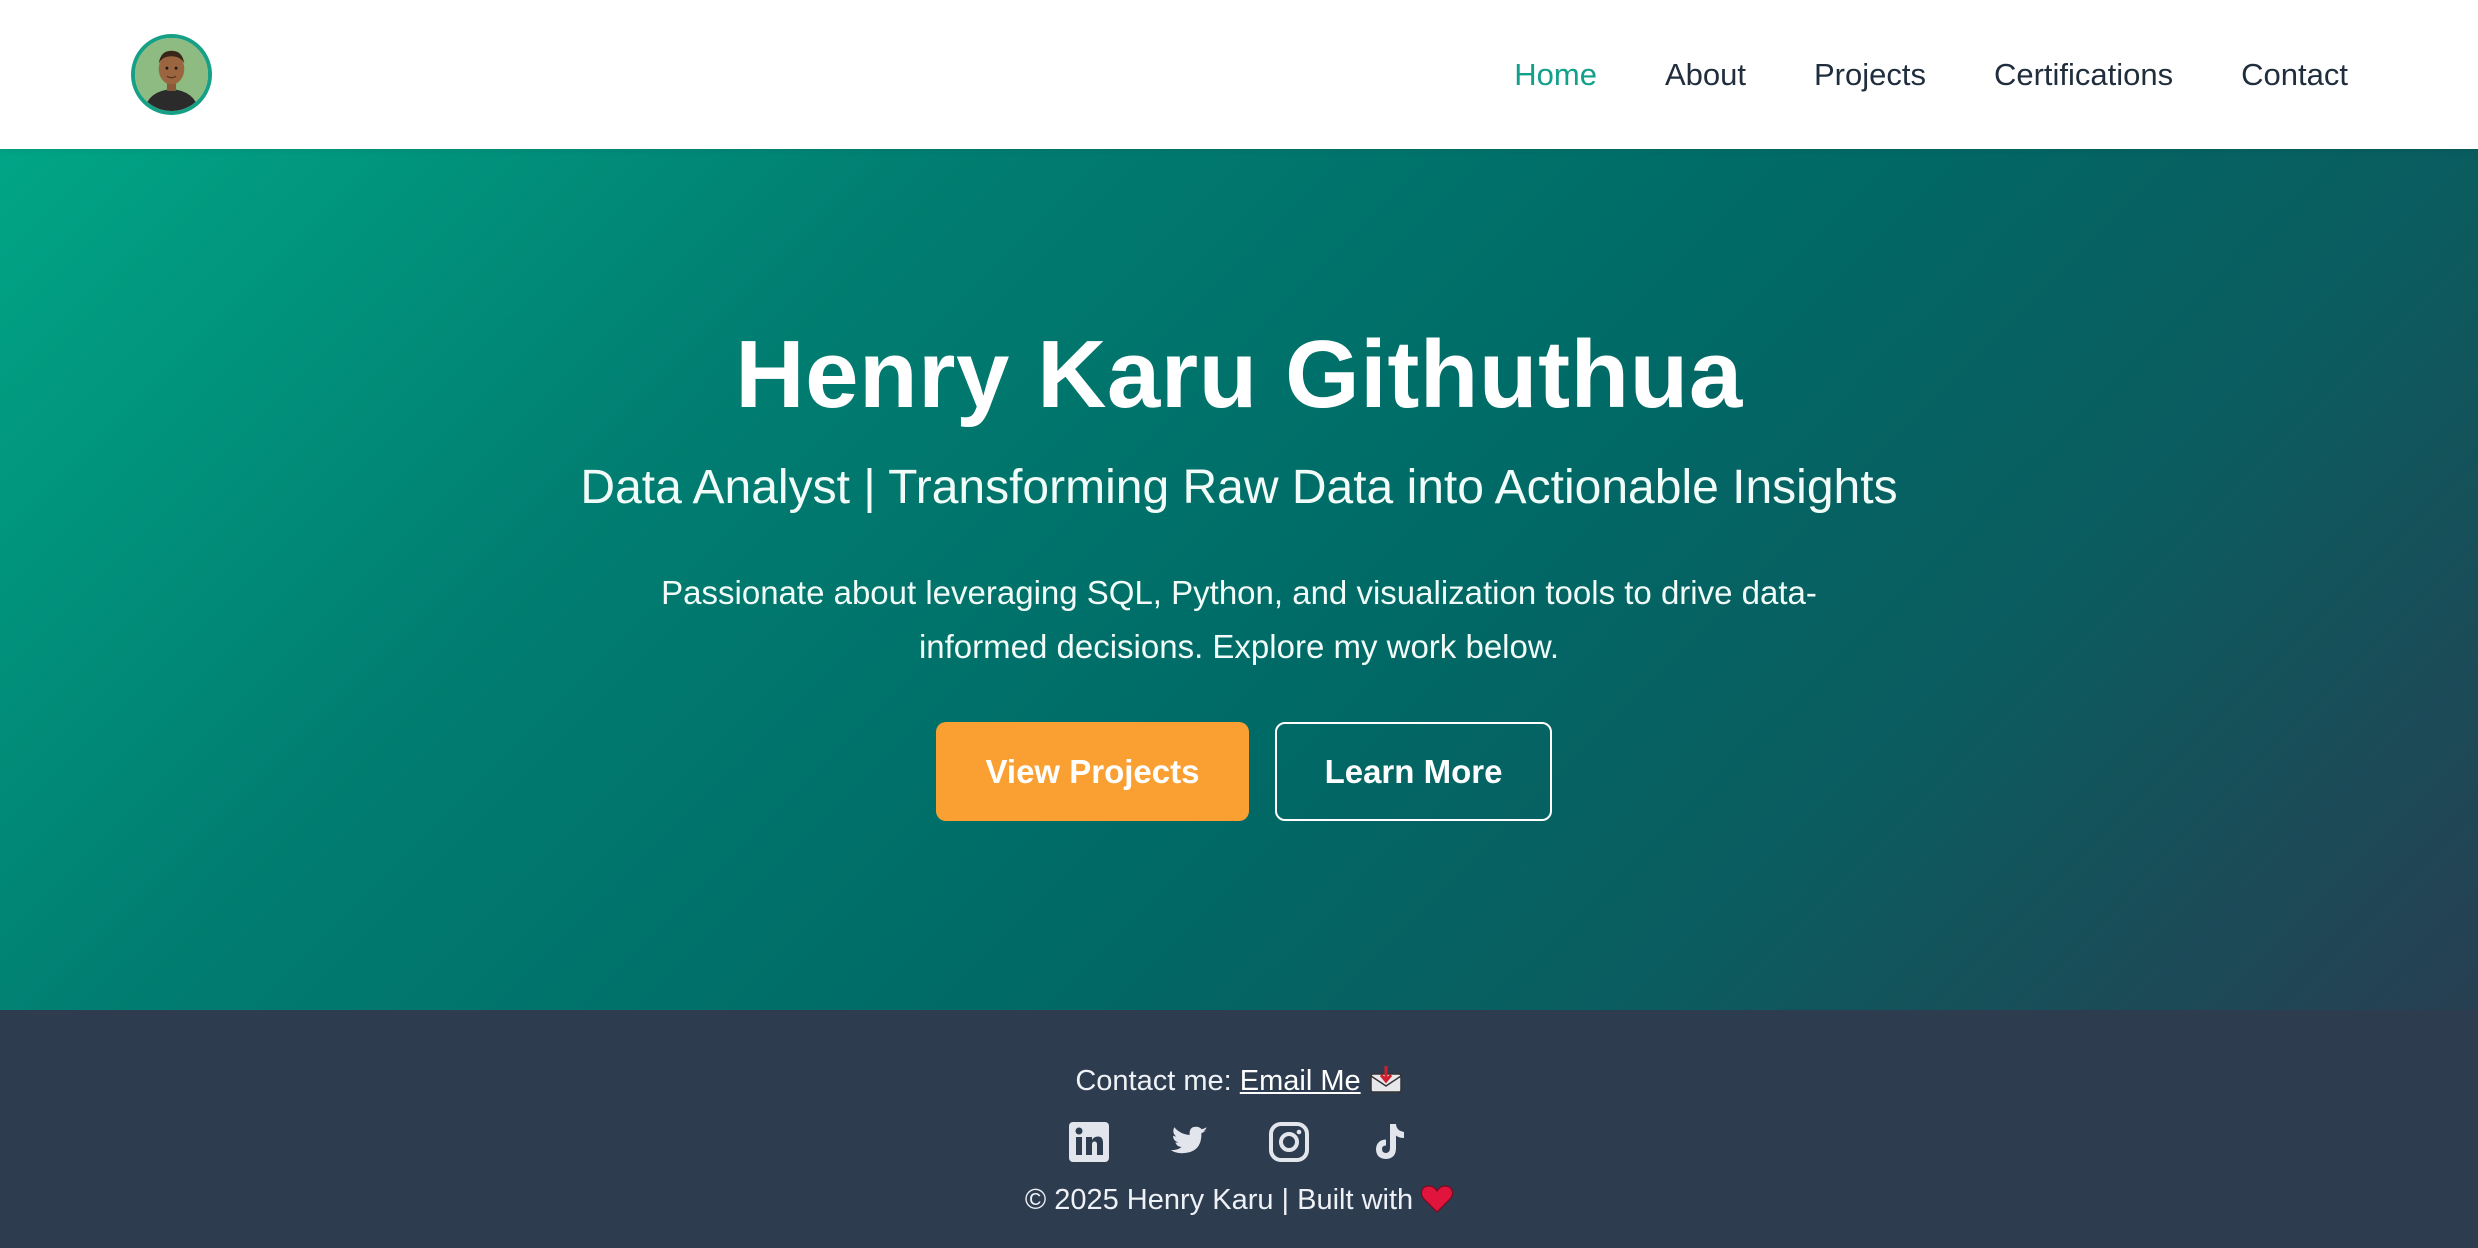  What do you see at coordinates (1239, 1142) in the screenshot?
I see `social-links` at bounding box center [1239, 1142].